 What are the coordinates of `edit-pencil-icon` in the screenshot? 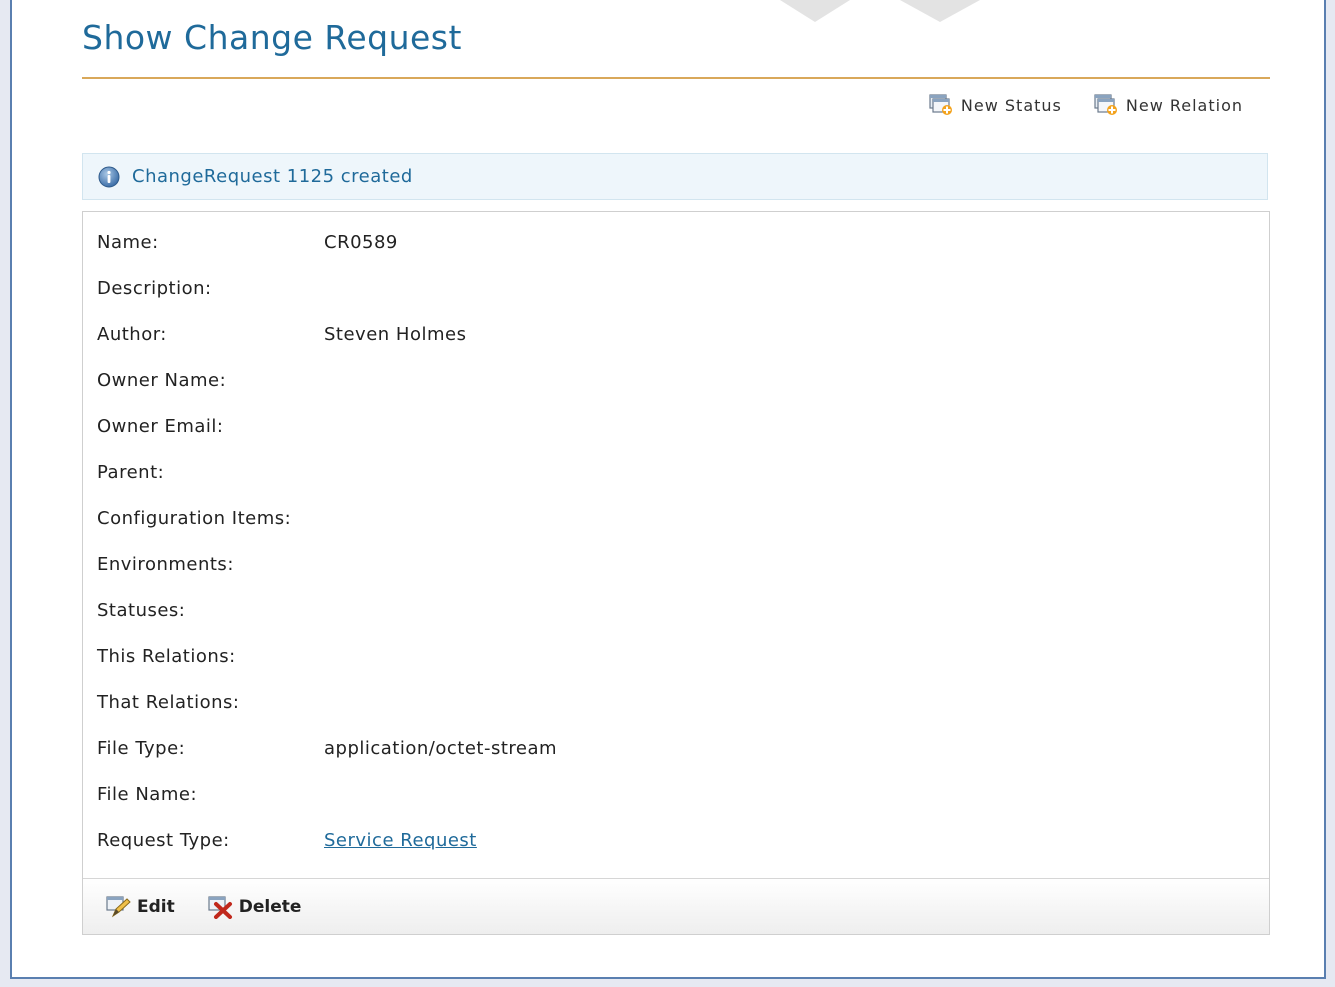 It's located at (118, 906).